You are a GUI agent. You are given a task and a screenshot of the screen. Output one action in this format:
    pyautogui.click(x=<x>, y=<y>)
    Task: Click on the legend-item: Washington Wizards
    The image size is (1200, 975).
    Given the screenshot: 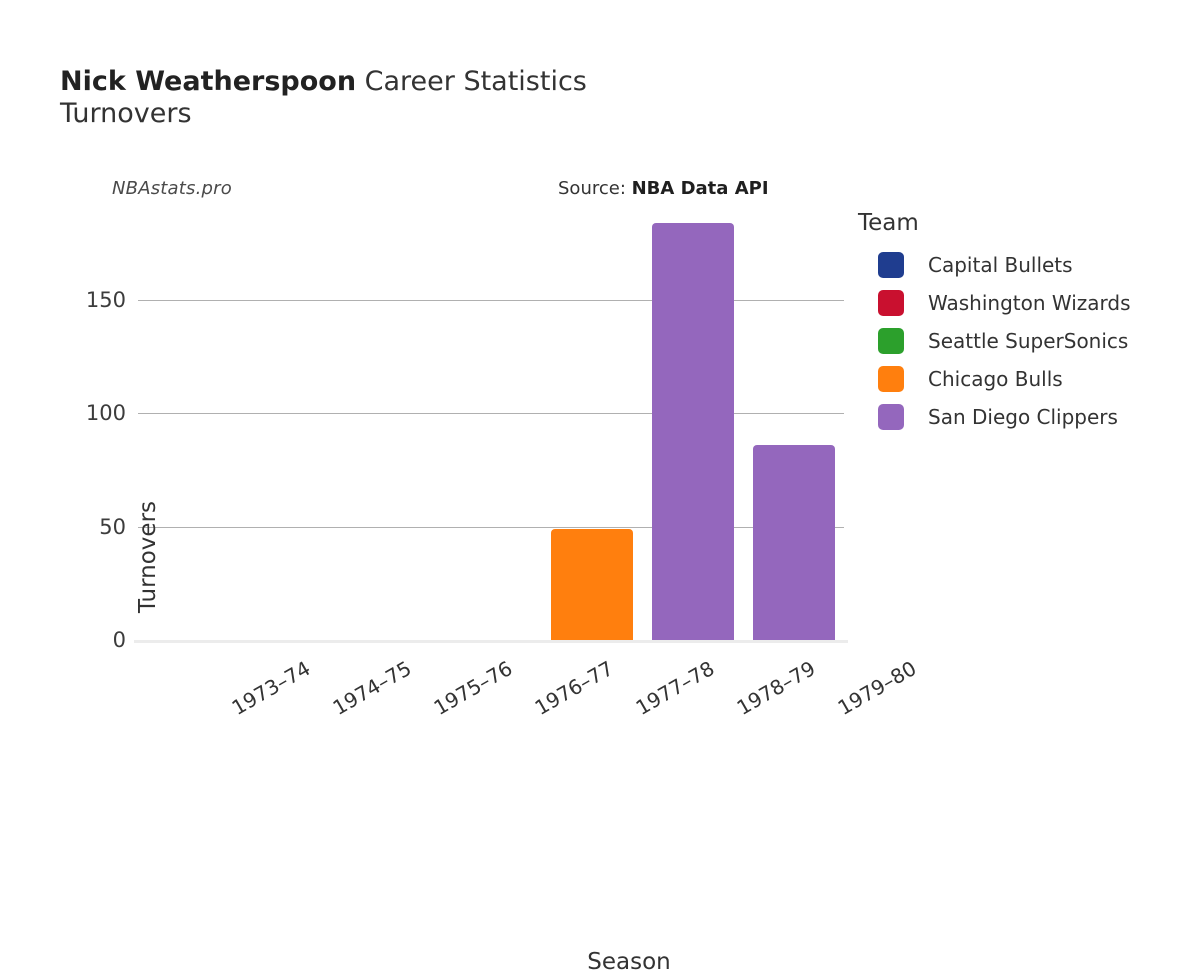 What is the action you would take?
    pyautogui.click(x=1026, y=303)
    